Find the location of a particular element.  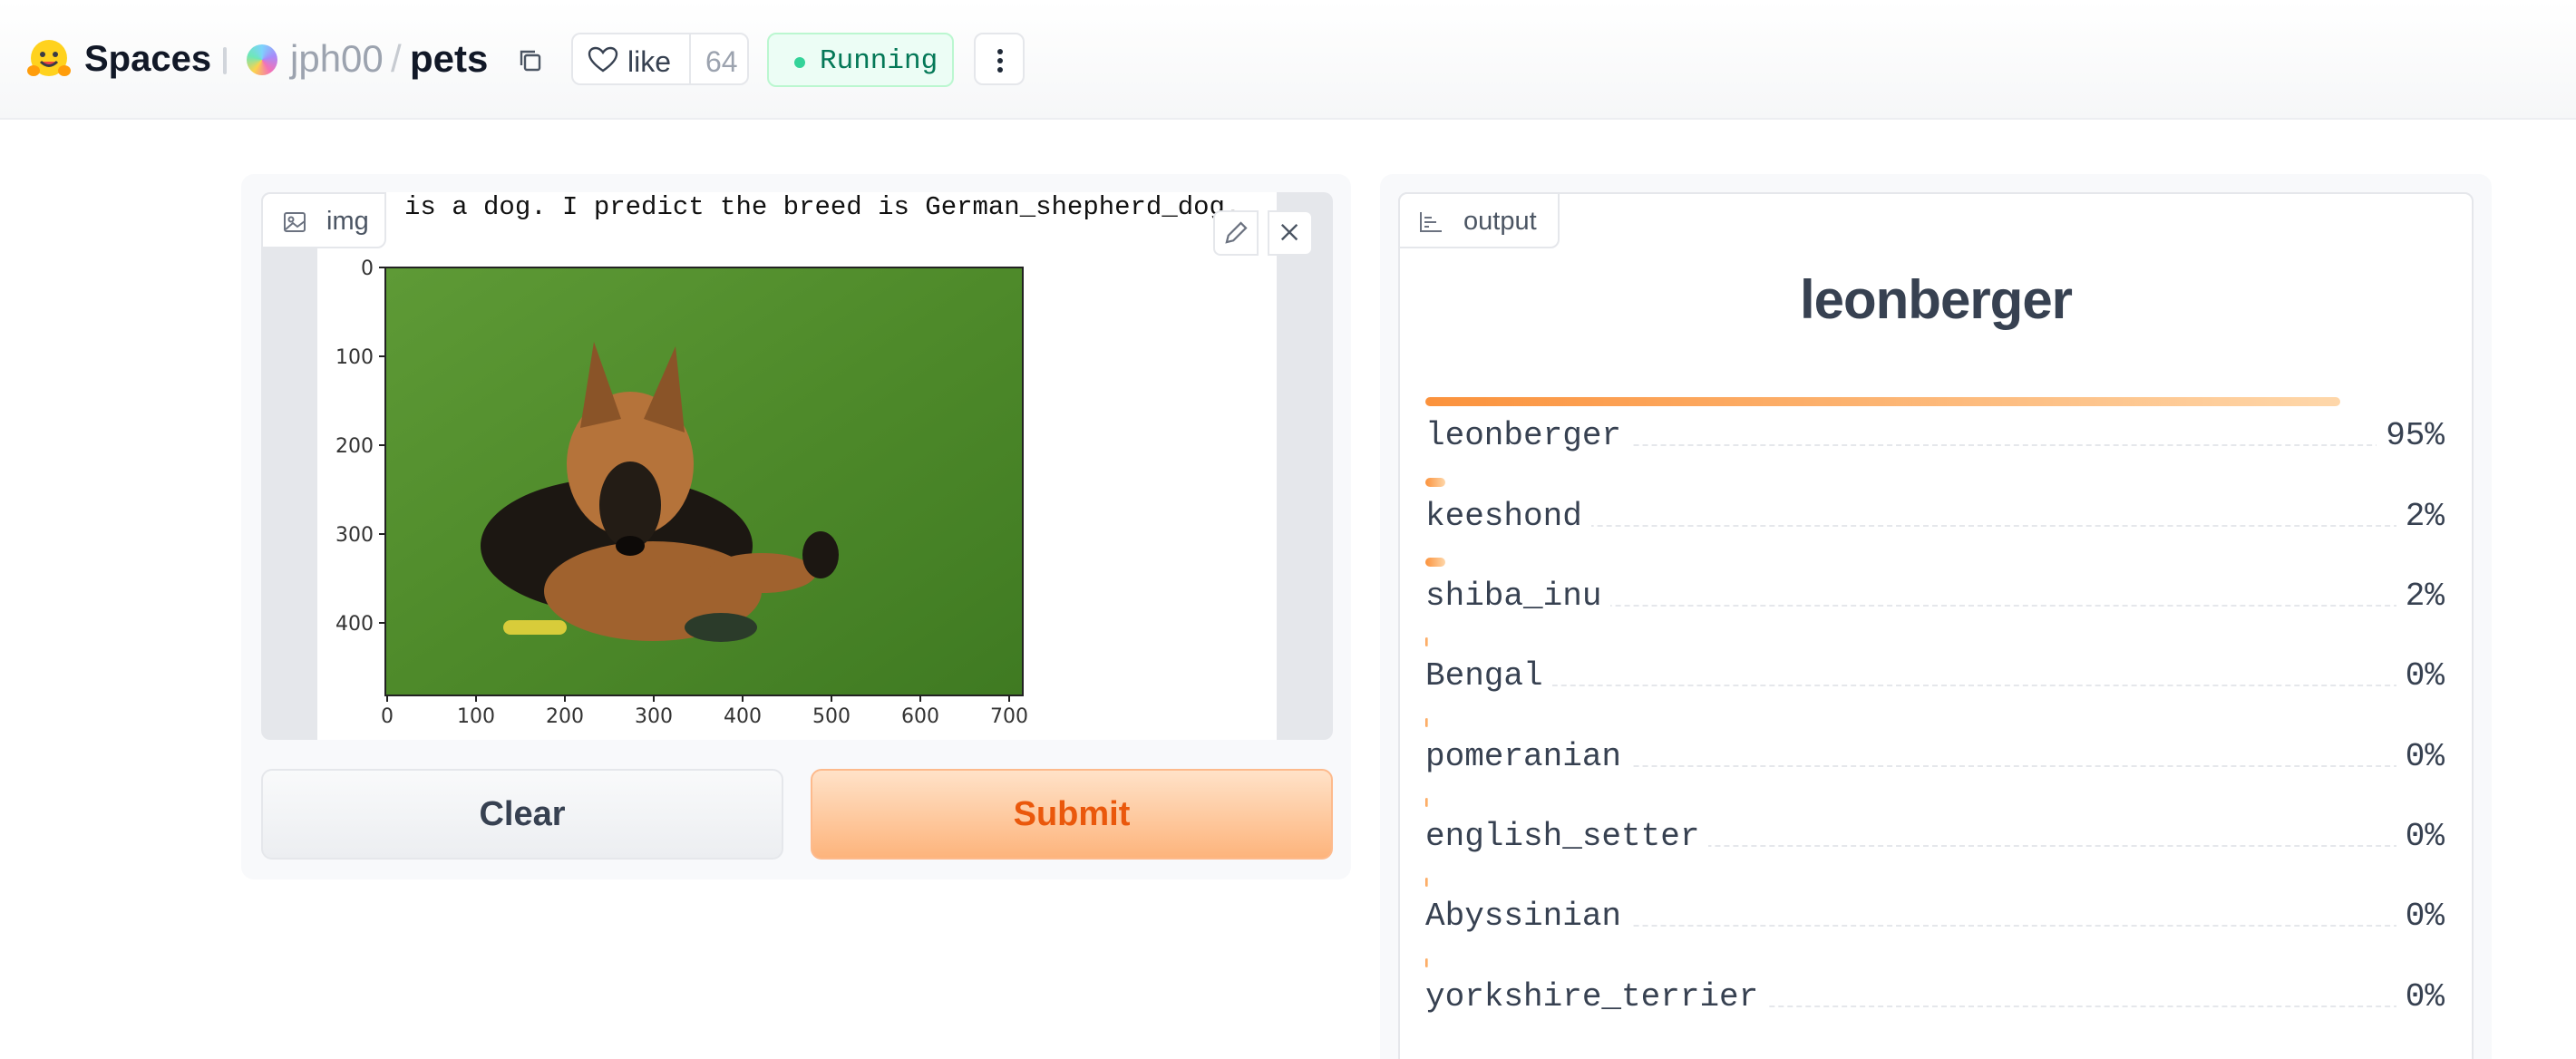

spaces-link: Spaces is located at coordinates (147, 58).